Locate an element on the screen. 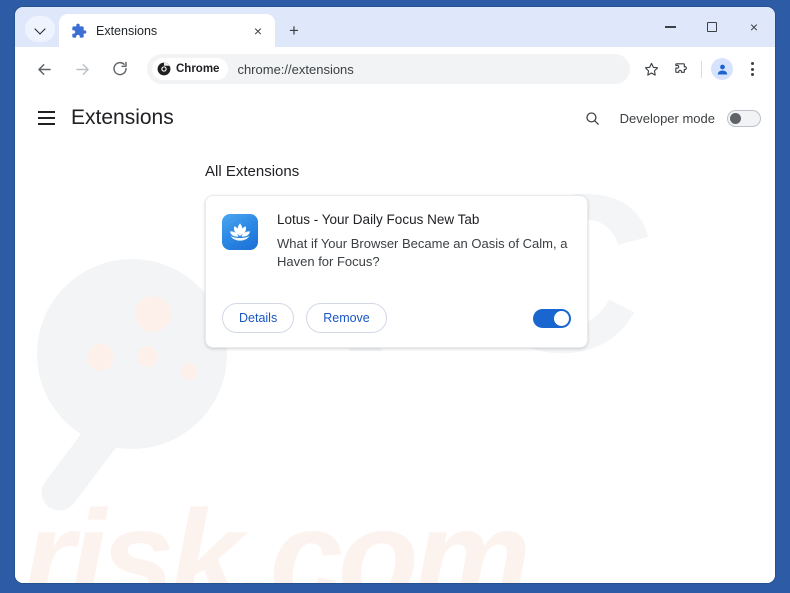  three-dot-menu-icon is located at coordinates (752, 69).